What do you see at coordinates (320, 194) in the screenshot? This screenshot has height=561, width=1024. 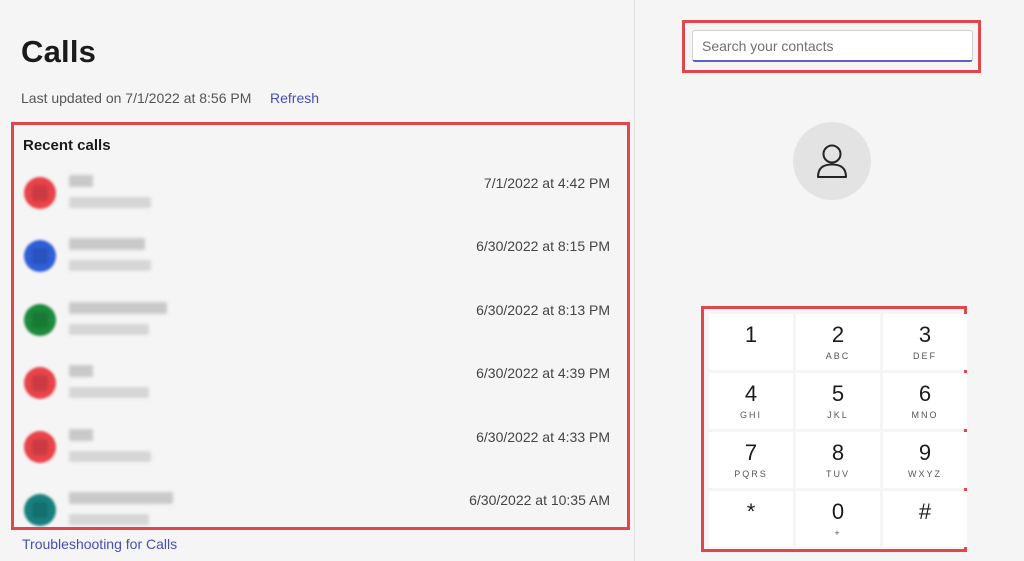 I see `call-list-item: 7/1/2022 at 4:42 PM` at bounding box center [320, 194].